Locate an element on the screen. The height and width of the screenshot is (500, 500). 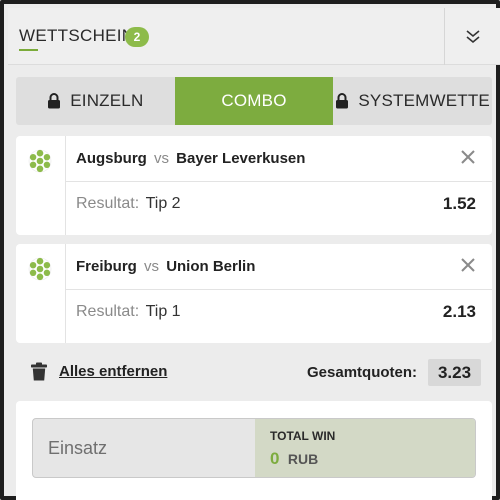
double-chevron-down-icon is located at coordinates (472, 36).